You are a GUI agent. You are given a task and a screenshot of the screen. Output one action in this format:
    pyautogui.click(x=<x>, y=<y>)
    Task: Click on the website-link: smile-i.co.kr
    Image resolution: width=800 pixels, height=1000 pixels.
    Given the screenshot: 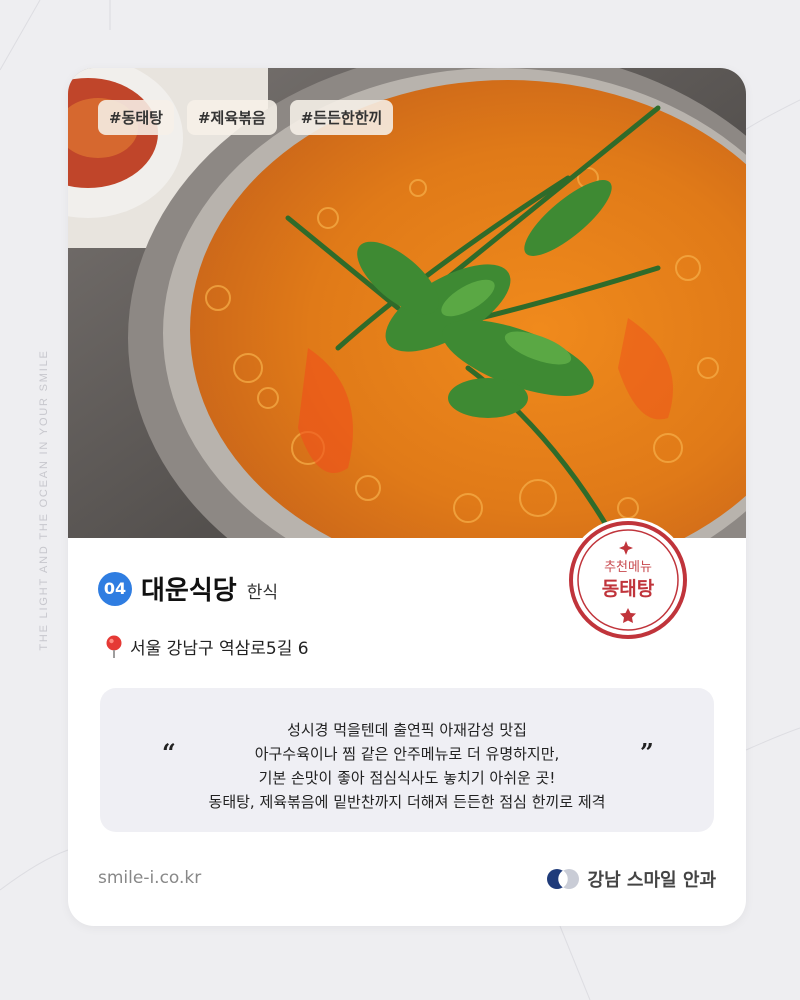 What is the action you would take?
    pyautogui.click(x=149, y=878)
    